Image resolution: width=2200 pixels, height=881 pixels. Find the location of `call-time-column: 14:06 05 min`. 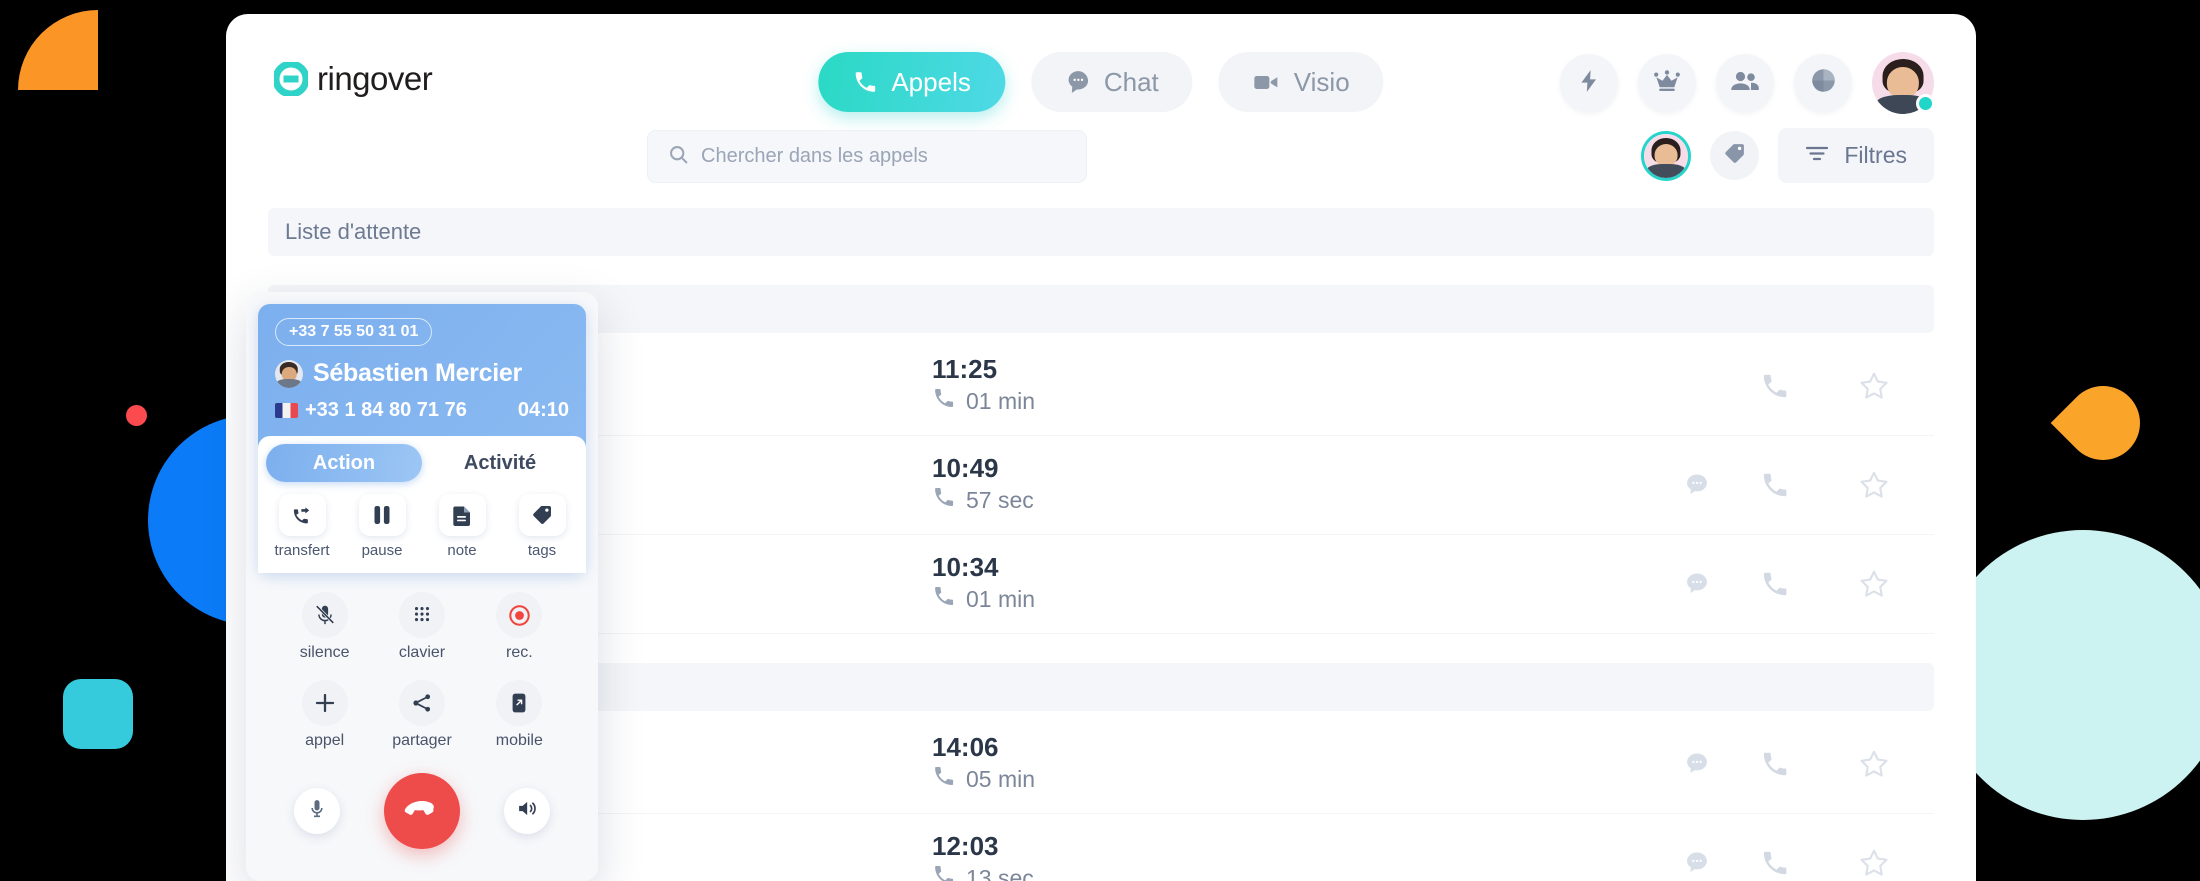

call-time-column: 14:06 05 min is located at coordinates (1082, 763).